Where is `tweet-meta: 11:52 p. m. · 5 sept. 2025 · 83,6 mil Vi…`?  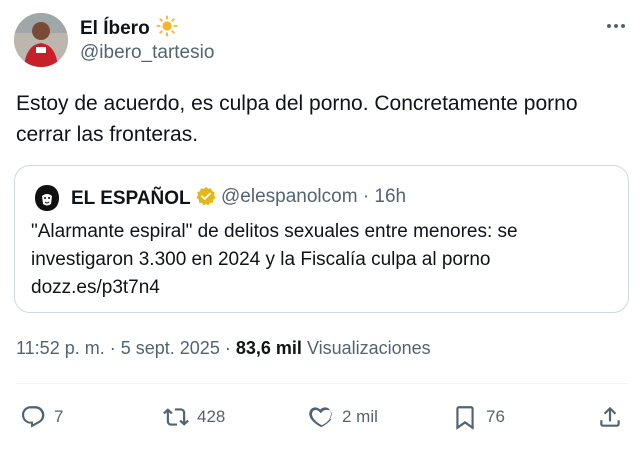
tweet-meta: 11:52 p. m. · 5 sept. 2025 · 83,6 mil Vi… is located at coordinates (223, 348).